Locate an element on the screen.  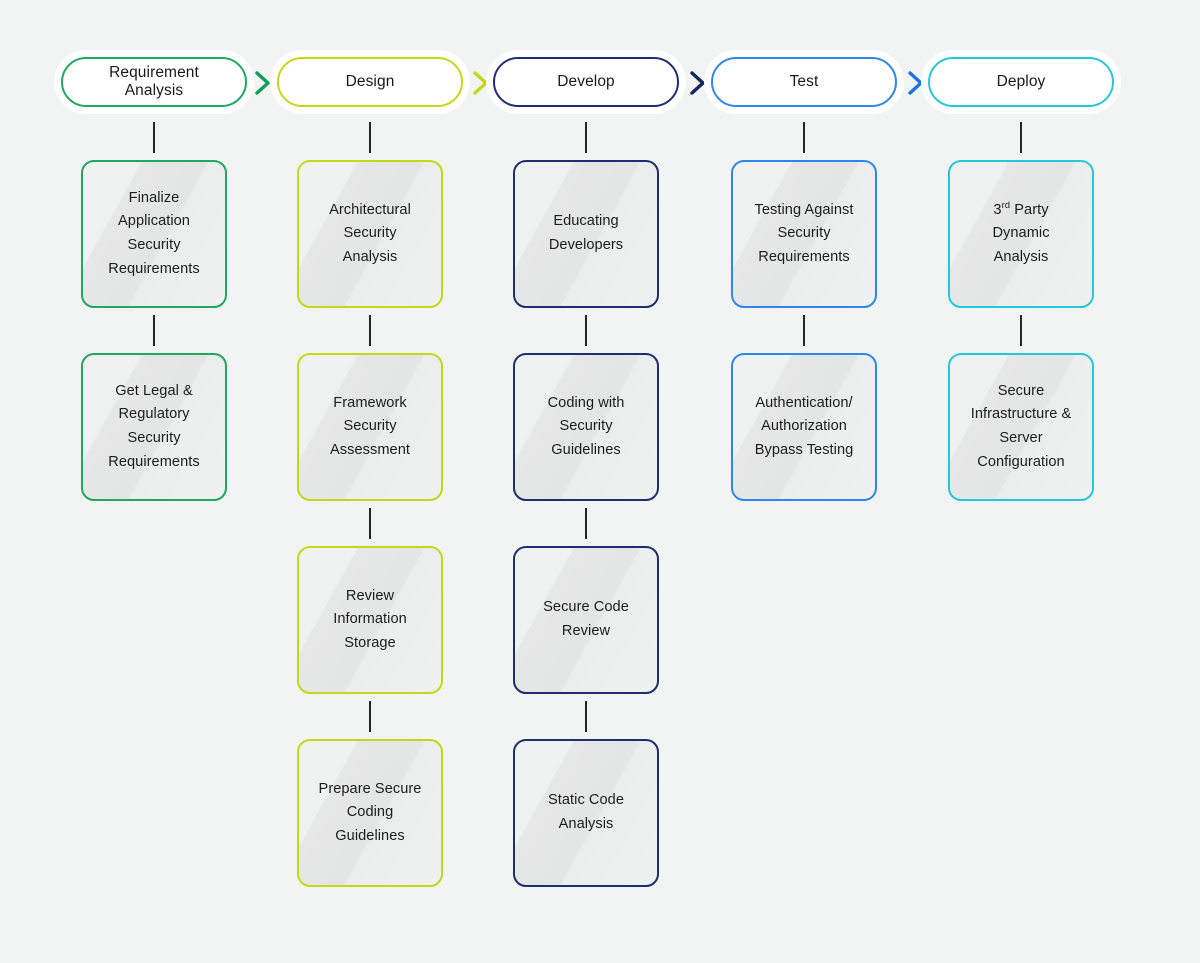
phase-chevron-test is located at coordinates (916, 83).